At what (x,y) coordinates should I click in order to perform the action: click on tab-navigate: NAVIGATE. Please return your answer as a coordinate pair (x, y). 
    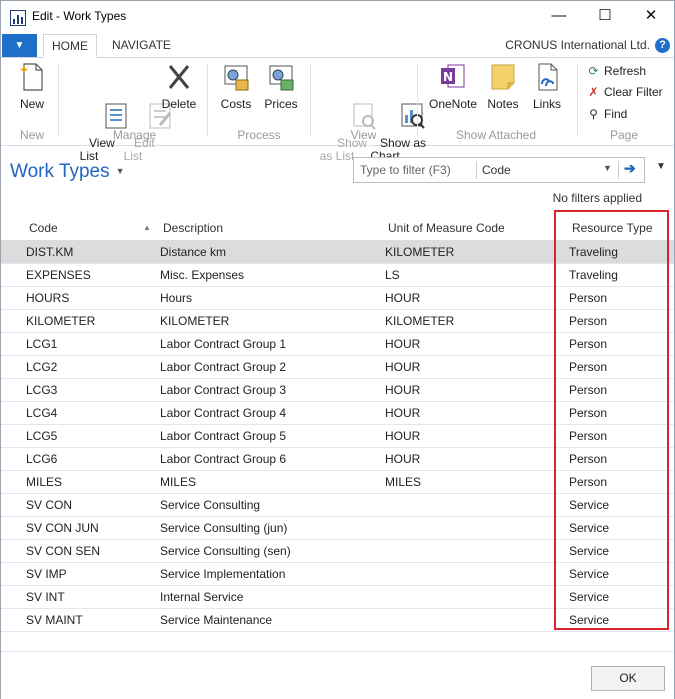
    Looking at the image, I should click on (141, 45).